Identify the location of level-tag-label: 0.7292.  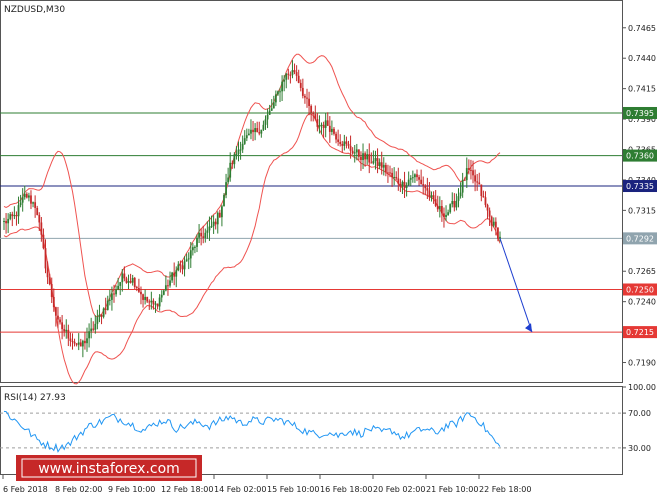
(640, 238).